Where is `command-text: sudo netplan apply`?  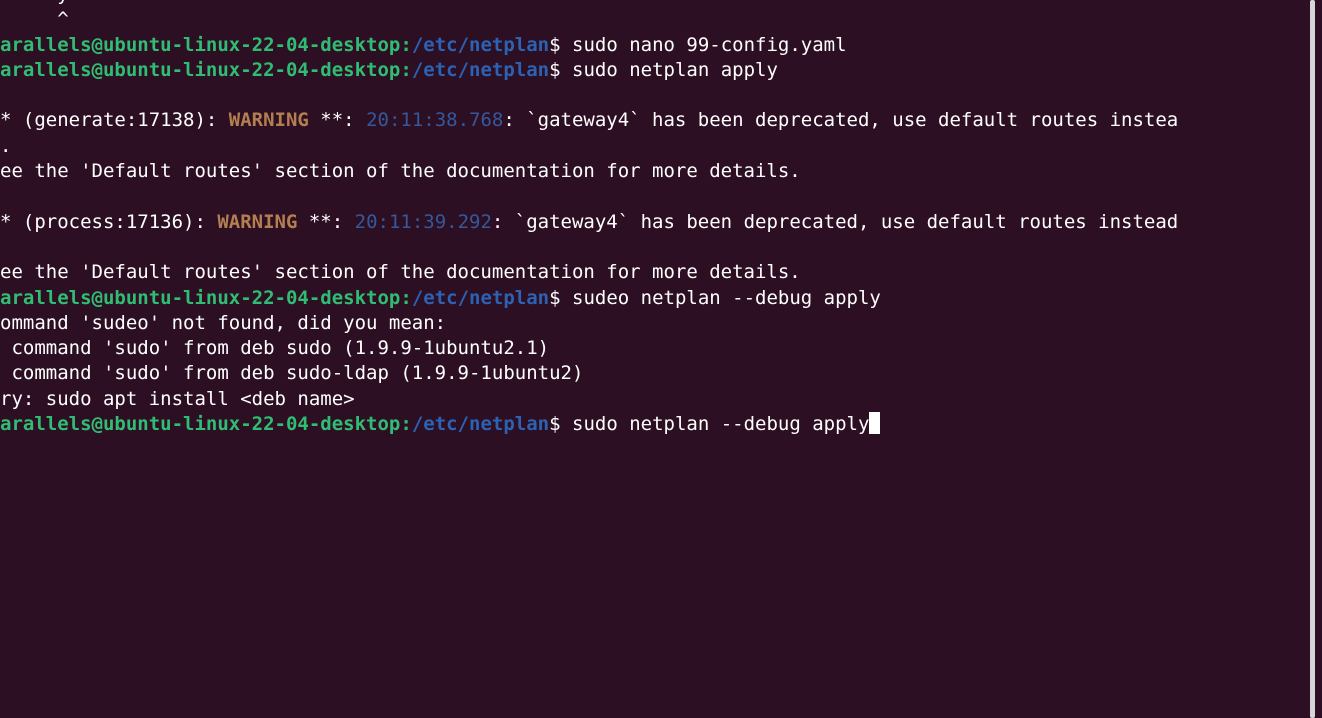 command-text: sudo netplan apply is located at coordinates (675, 69).